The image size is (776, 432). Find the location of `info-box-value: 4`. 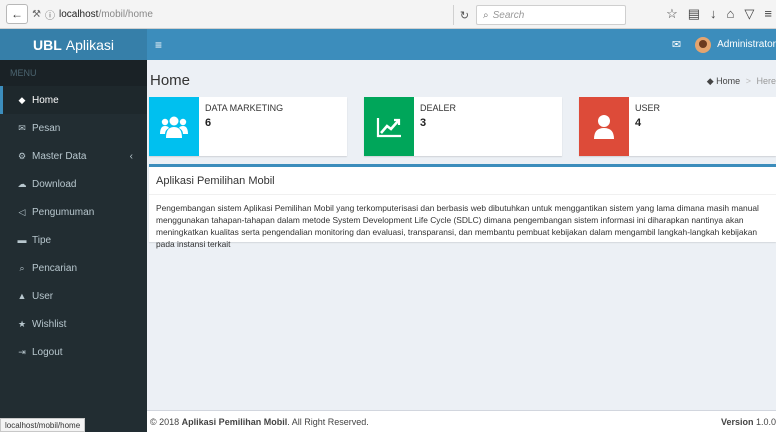

info-box-value: 4 is located at coordinates (638, 123).